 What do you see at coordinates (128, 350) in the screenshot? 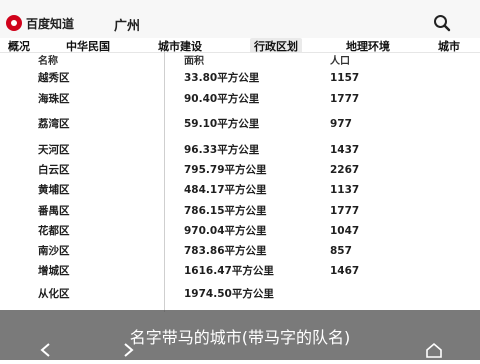
I see `forward-icon` at bounding box center [128, 350].